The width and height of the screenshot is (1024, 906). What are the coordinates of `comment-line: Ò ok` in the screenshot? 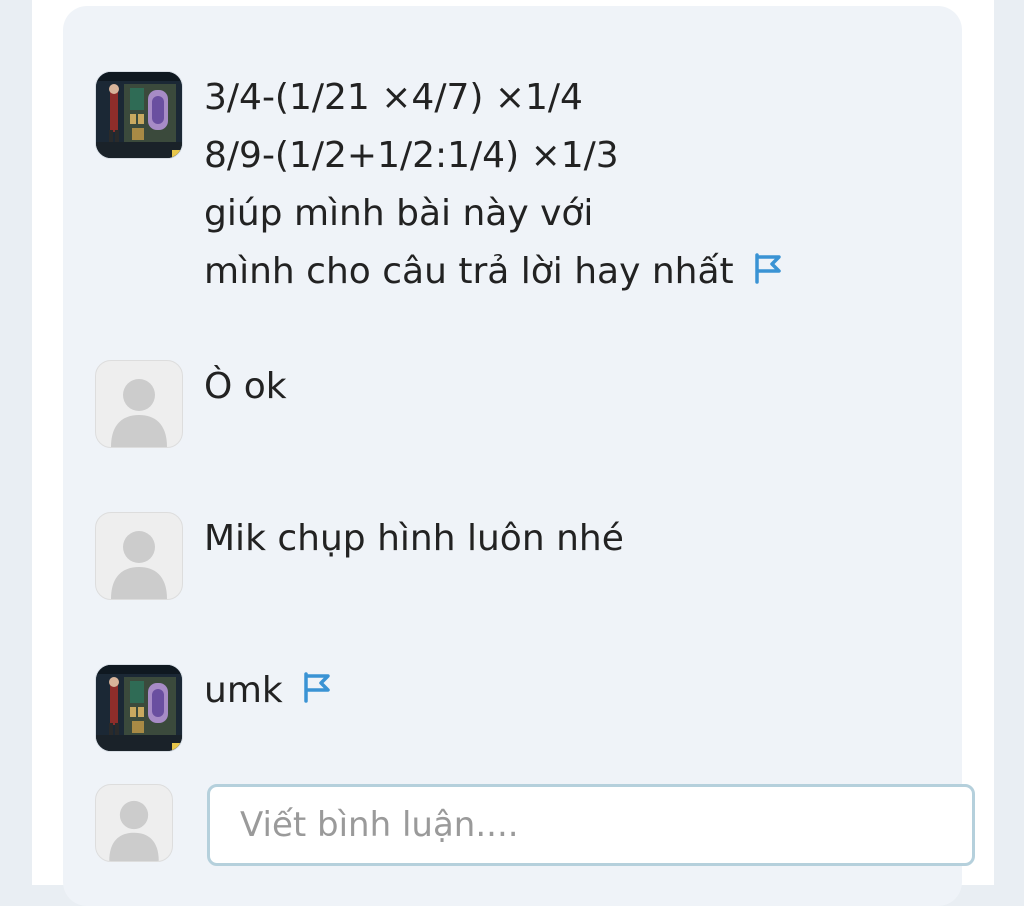 It's located at (245, 386).